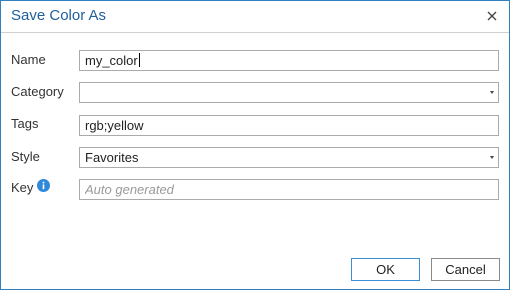  I want to click on key-field, so click(289, 189).